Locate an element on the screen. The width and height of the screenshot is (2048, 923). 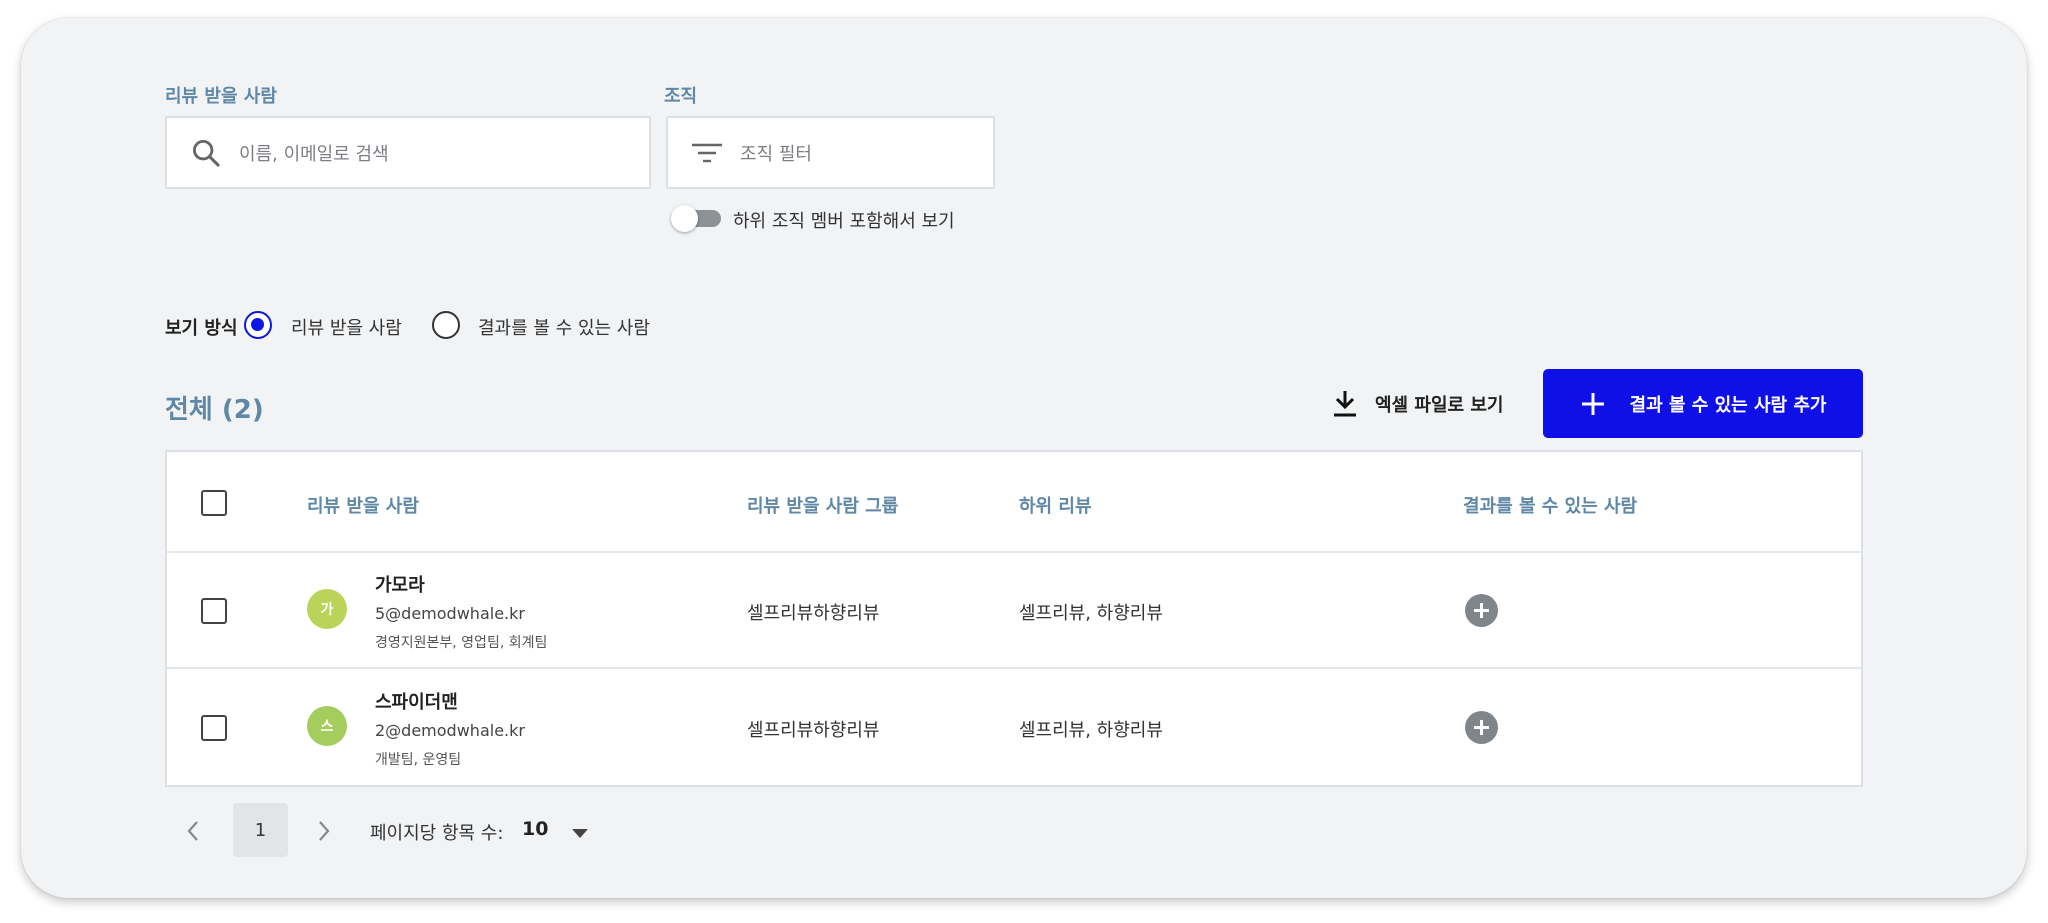
caret-down-icon is located at coordinates (580, 833).